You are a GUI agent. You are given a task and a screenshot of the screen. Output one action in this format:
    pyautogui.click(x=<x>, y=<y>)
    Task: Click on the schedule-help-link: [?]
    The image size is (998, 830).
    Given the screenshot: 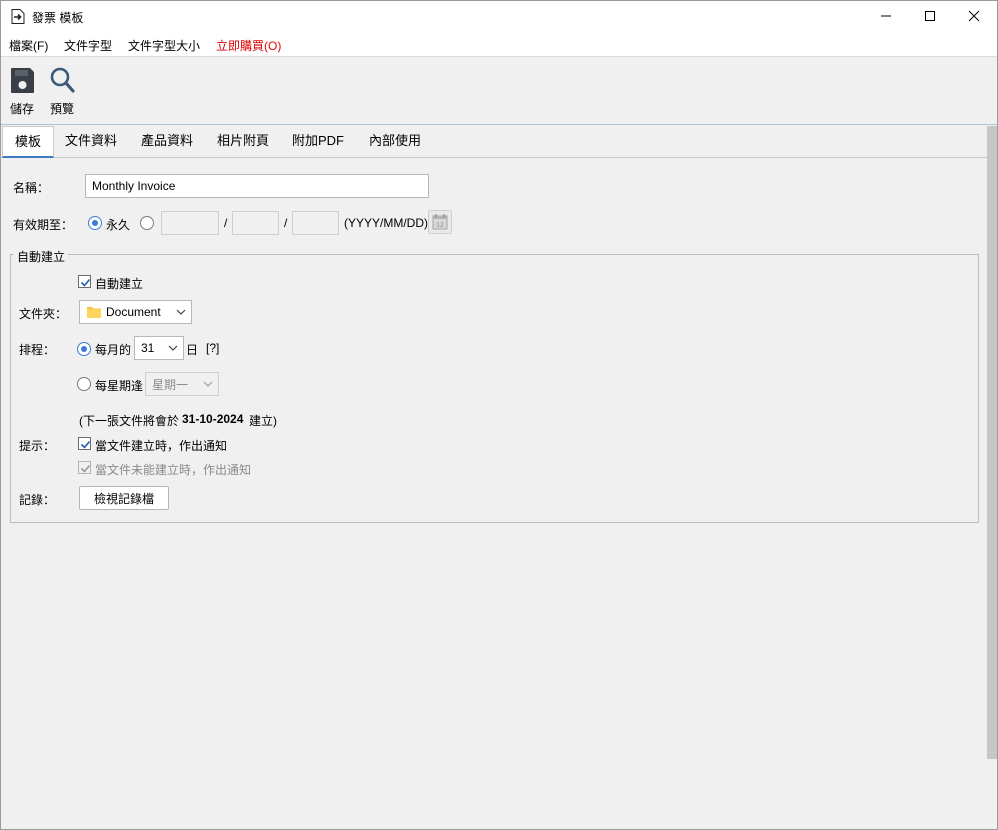 What is the action you would take?
    pyautogui.click(x=212, y=348)
    